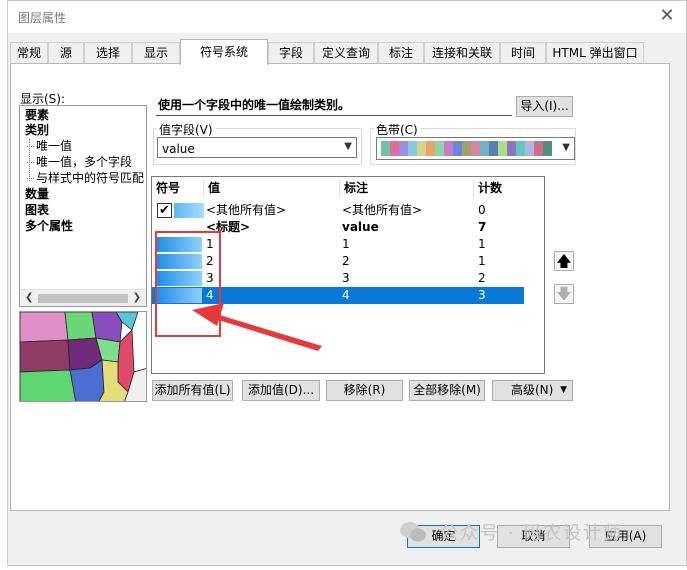 The image size is (687, 570). I want to click on close-icon: ✕, so click(667, 17).